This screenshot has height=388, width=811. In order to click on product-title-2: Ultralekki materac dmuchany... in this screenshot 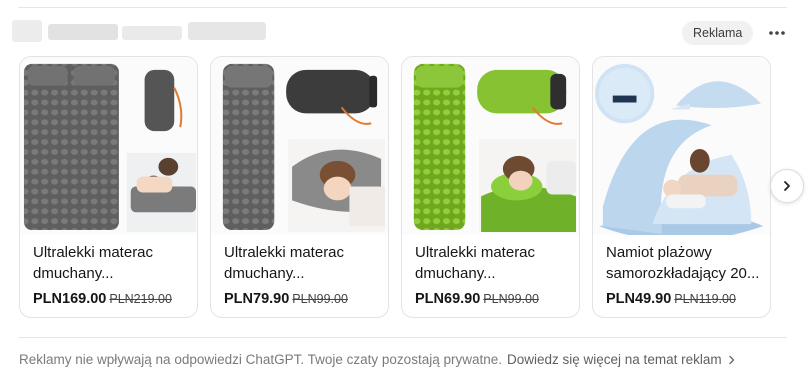, I will do `click(303, 263)`.